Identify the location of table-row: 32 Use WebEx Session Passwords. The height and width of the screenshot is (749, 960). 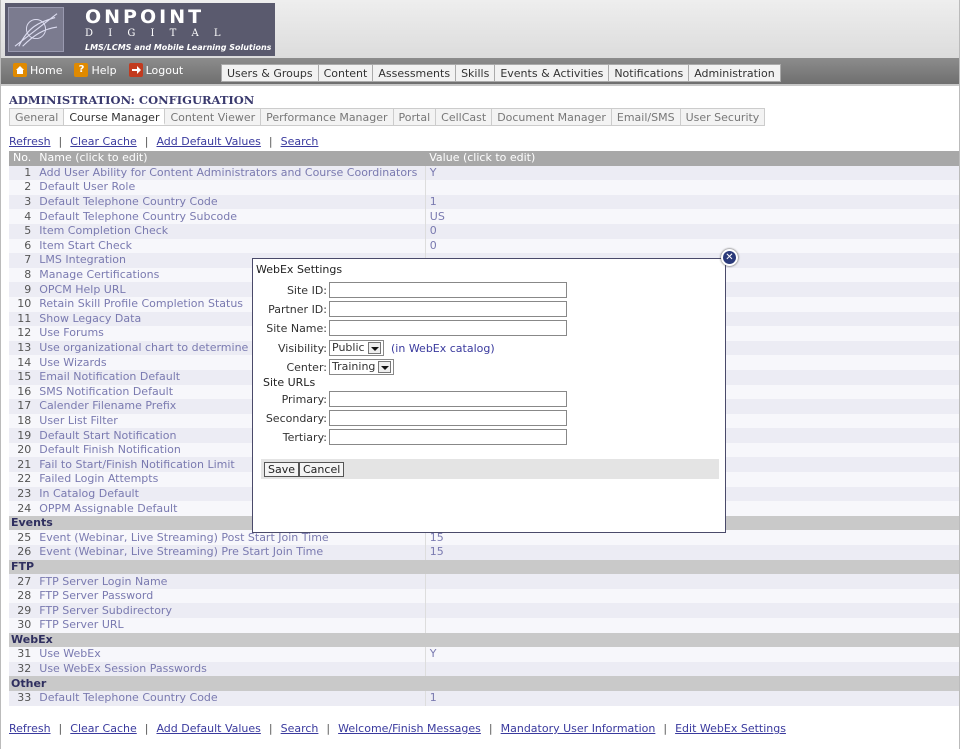
(484, 669).